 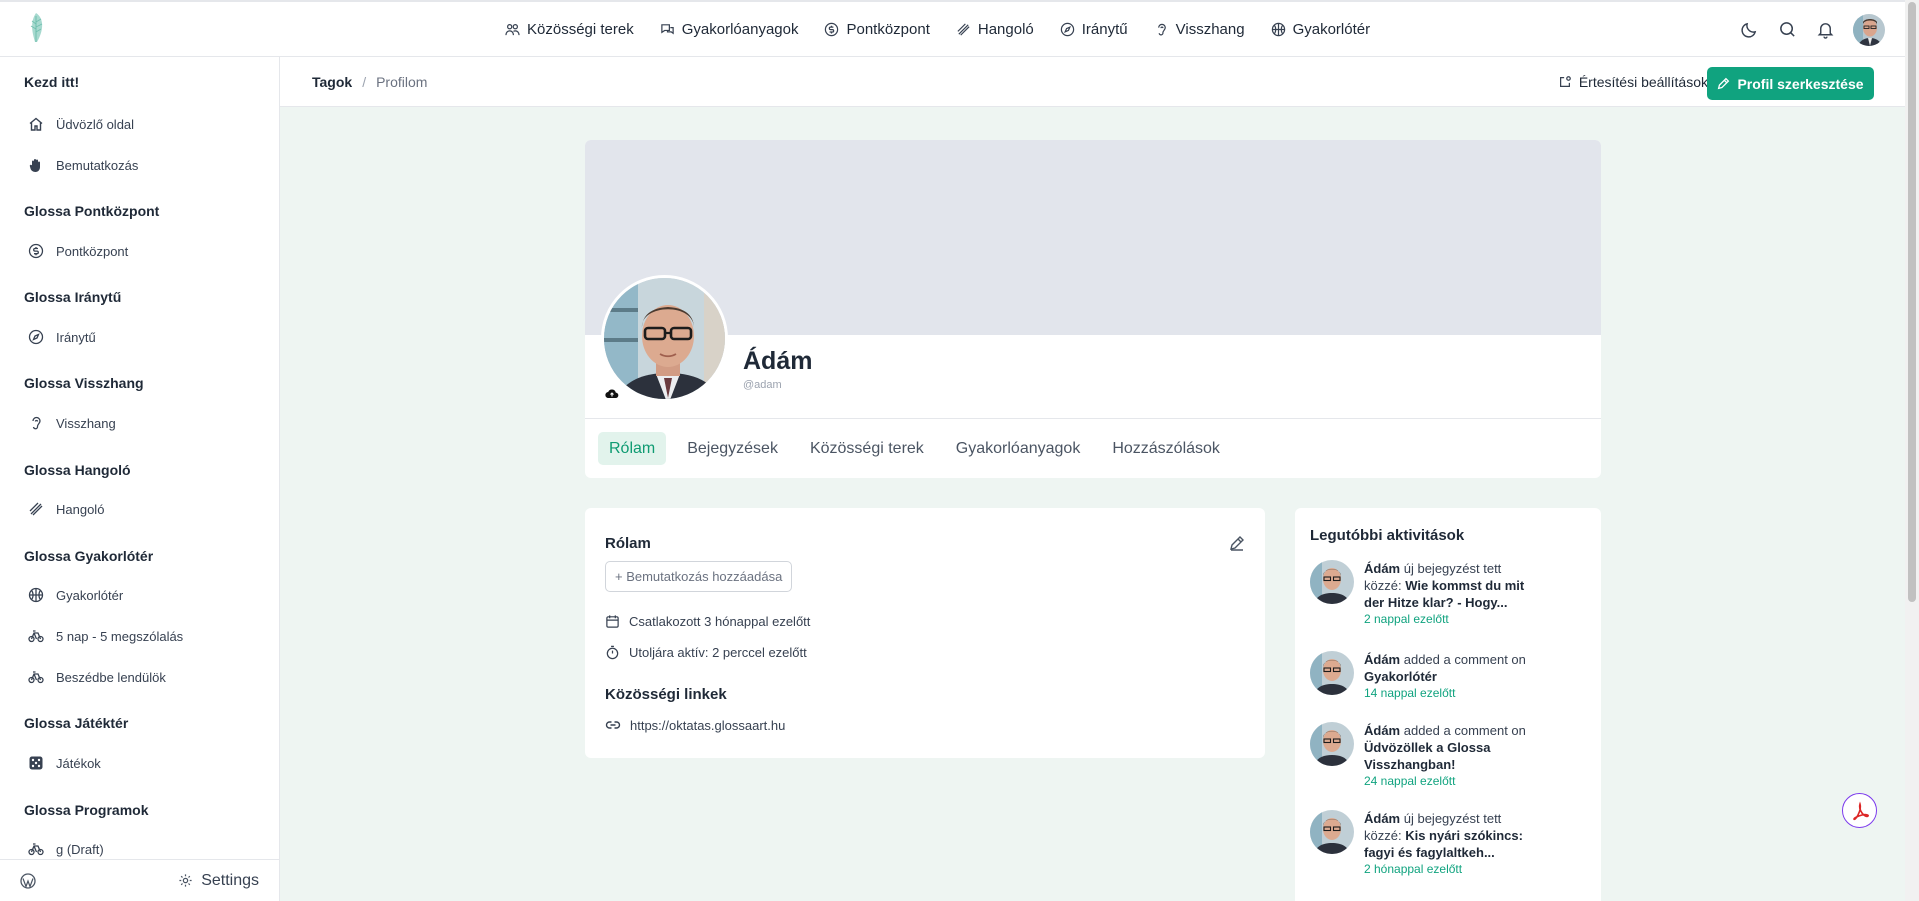 I want to click on sidebar-section-title: Glossa Programok, so click(x=86, y=810).